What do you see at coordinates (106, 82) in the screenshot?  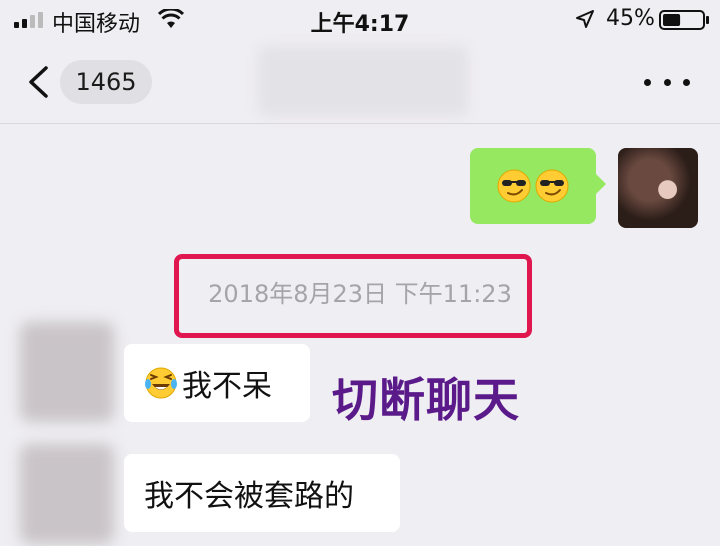 I see `unread-count-badge: 1465` at bounding box center [106, 82].